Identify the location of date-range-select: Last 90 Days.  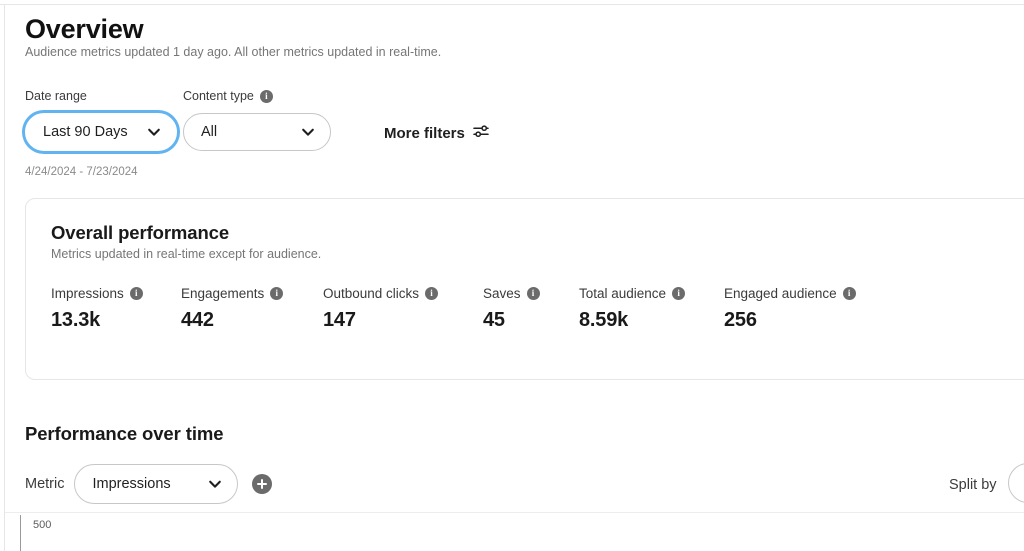
(101, 132).